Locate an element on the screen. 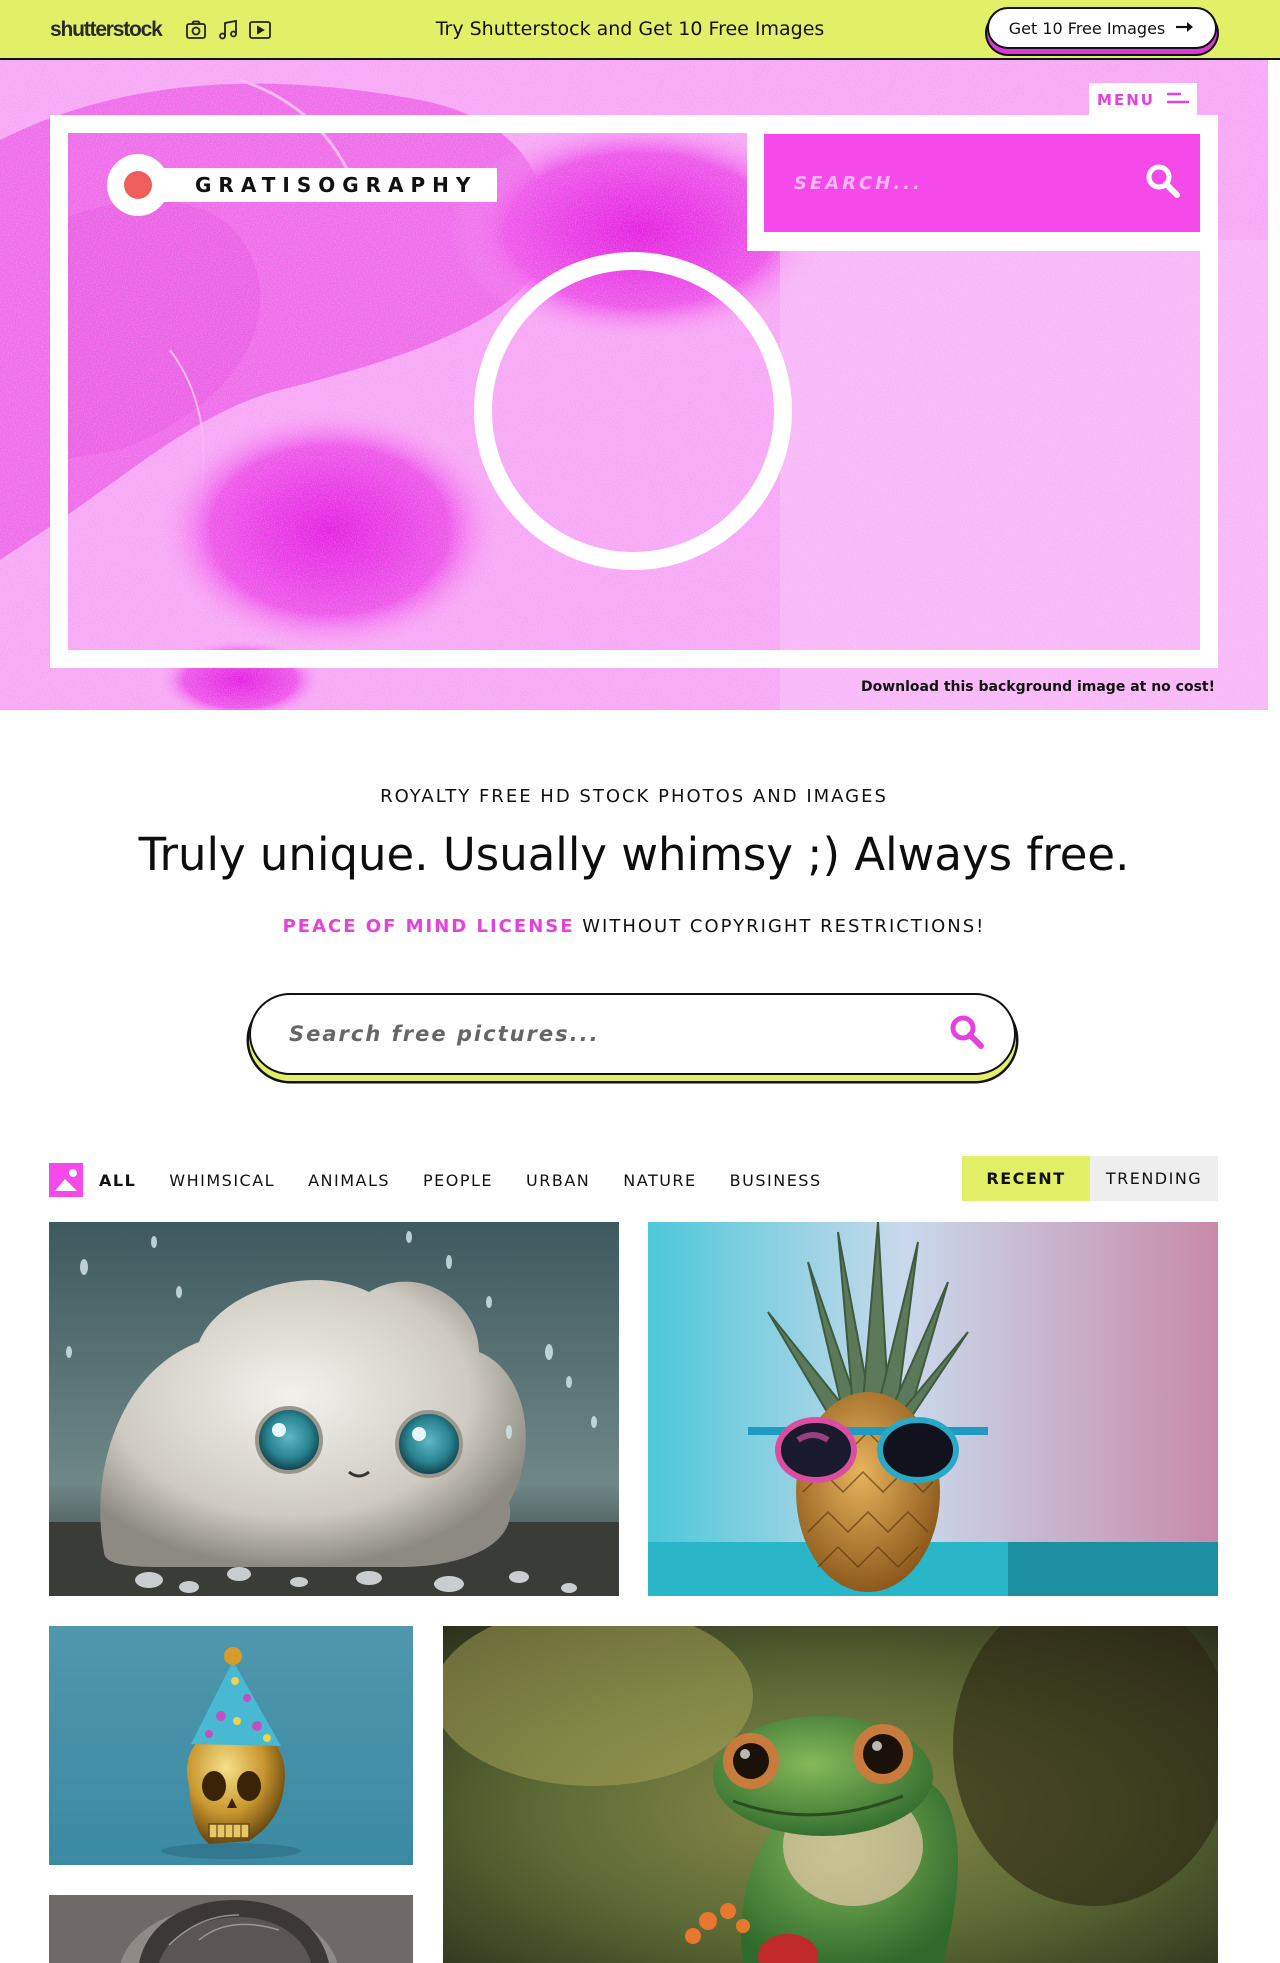 This screenshot has height=1963, width=1280. sort-tabs: RECENT TRENDING is located at coordinates (1090, 1178).